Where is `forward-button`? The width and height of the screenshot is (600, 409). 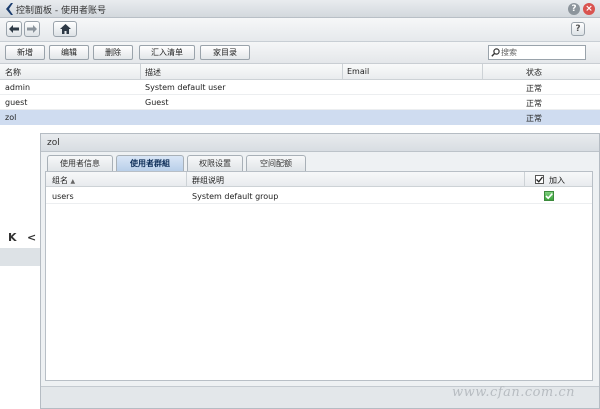
forward-button is located at coordinates (32, 29).